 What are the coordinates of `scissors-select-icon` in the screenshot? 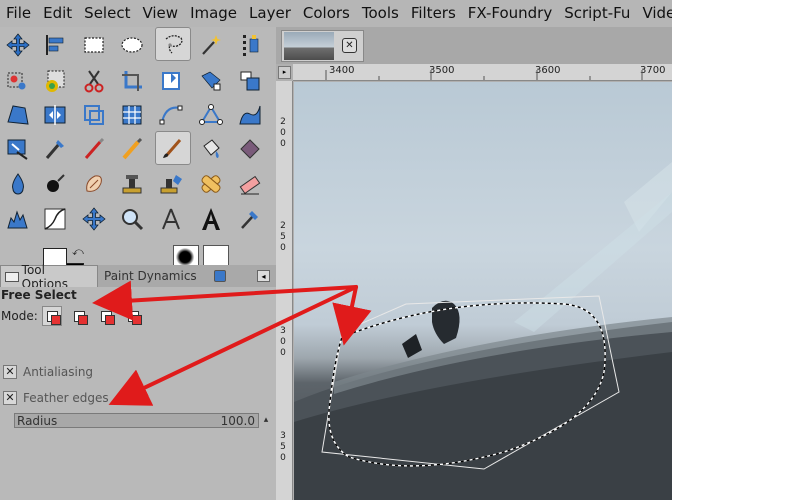 It's located at (18, 81).